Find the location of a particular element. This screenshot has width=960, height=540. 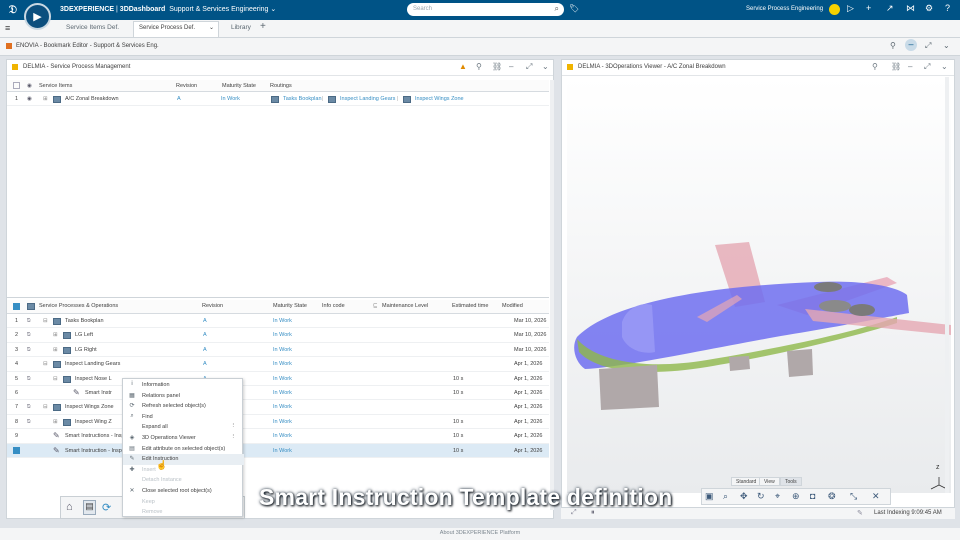

table-row: 6 ✎ Smart Instr In Work 10 s Apr 1, 2026 is located at coordinates (278, 393).